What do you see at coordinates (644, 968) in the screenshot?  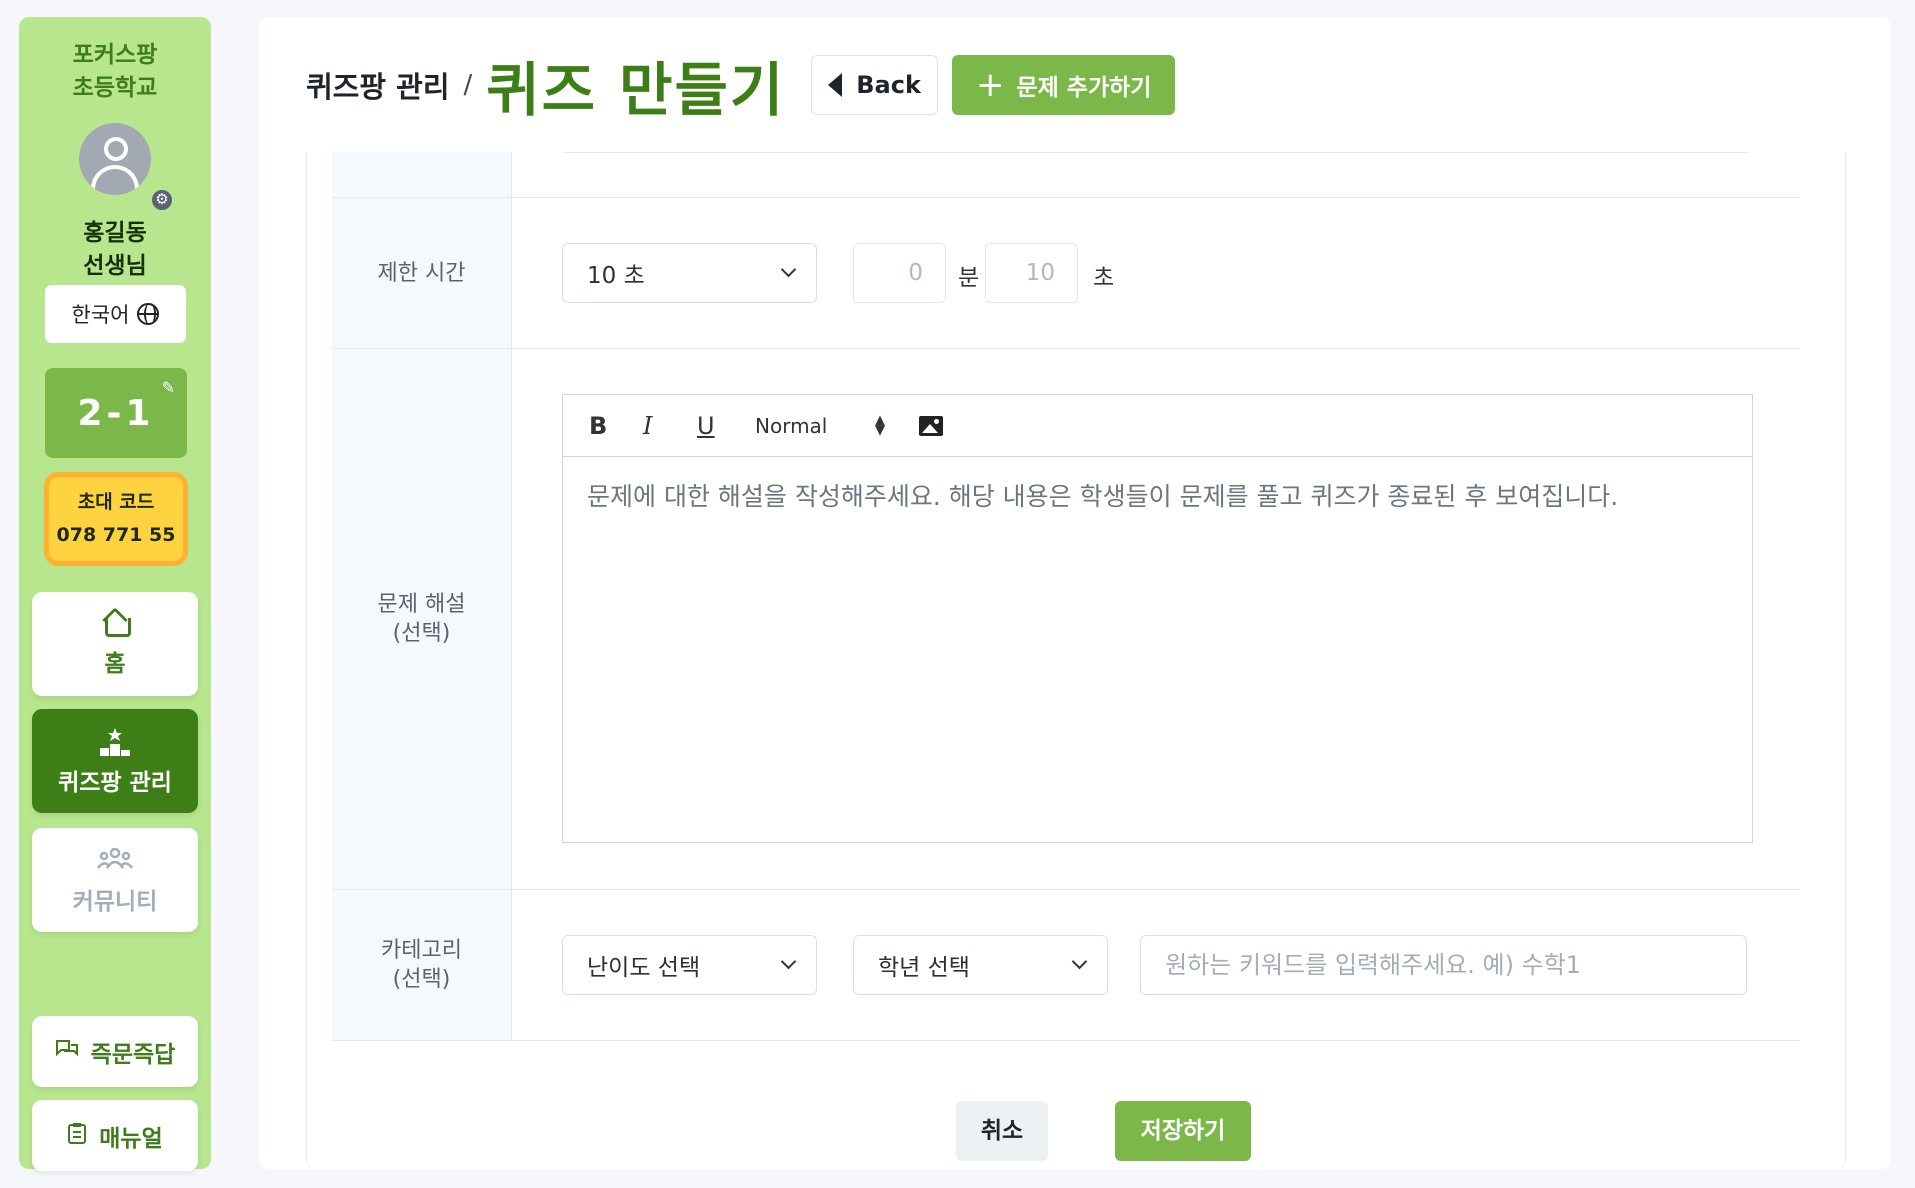 I see `difficulty-value: 난이도 선택` at bounding box center [644, 968].